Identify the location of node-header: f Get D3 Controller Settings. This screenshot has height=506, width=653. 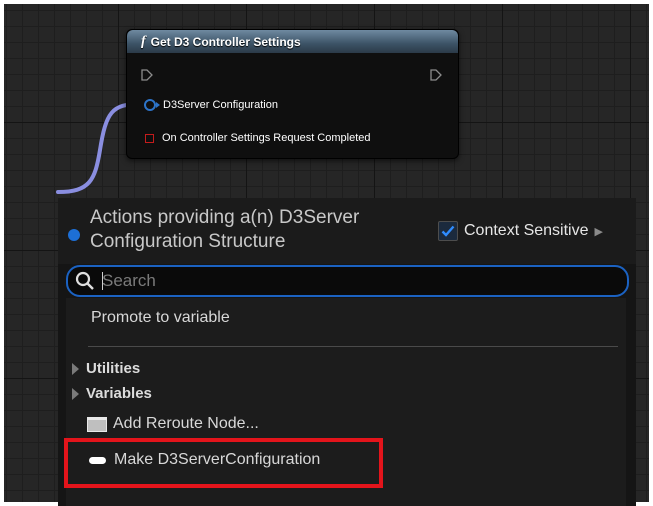
(292, 41).